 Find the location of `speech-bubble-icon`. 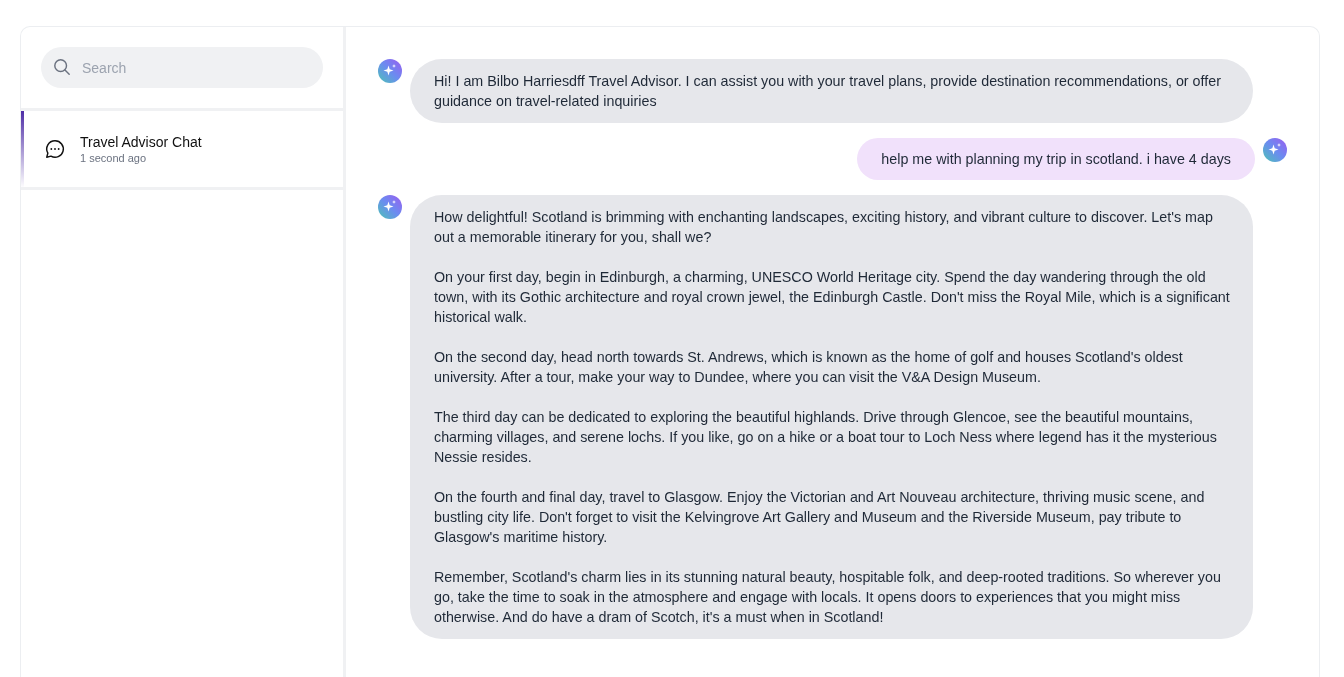

speech-bubble-icon is located at coordinates (55, 149).